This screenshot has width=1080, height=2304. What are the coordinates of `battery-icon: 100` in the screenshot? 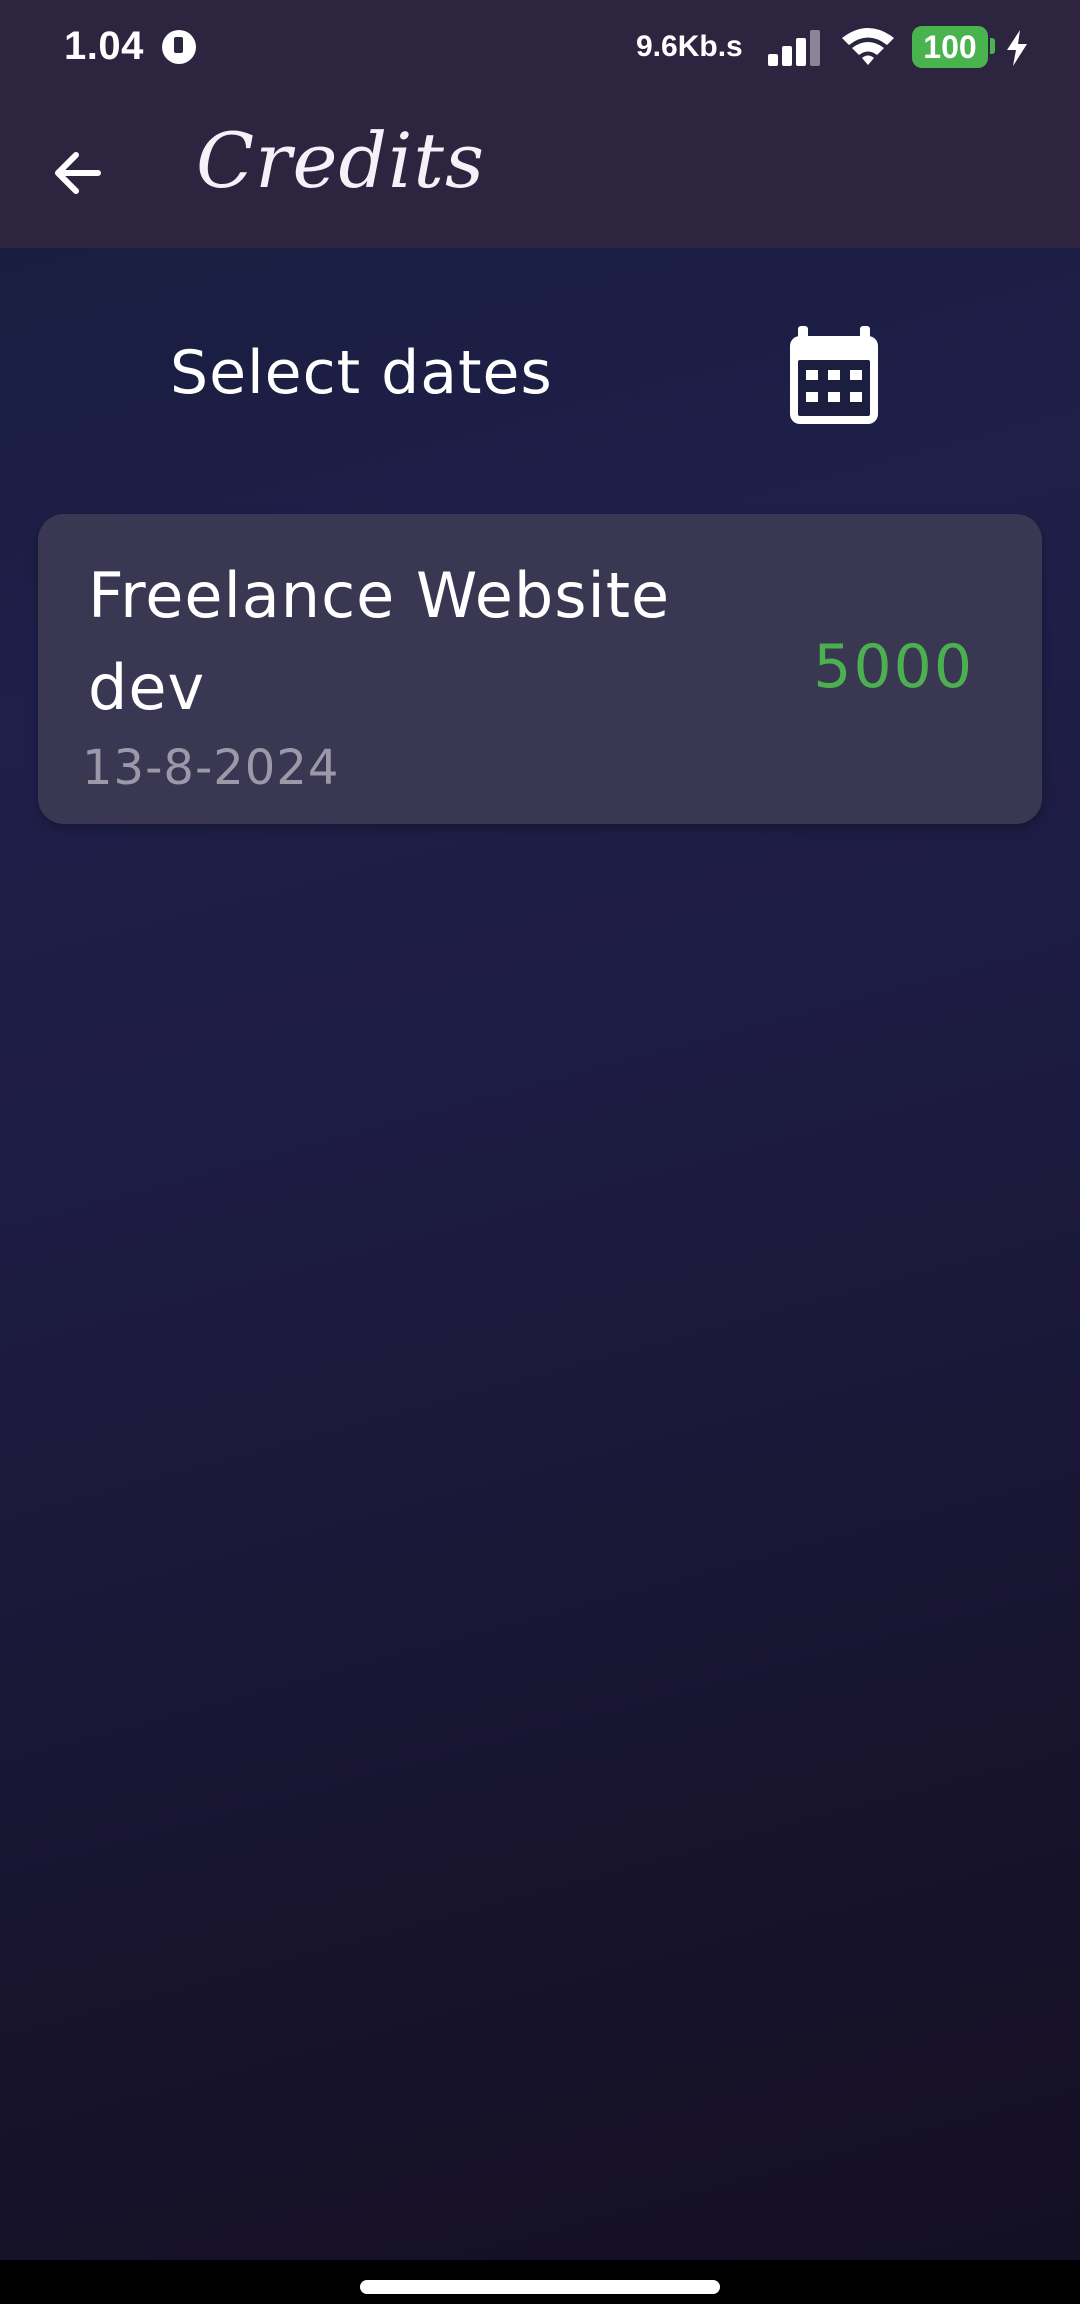 It's located at (950, 47).